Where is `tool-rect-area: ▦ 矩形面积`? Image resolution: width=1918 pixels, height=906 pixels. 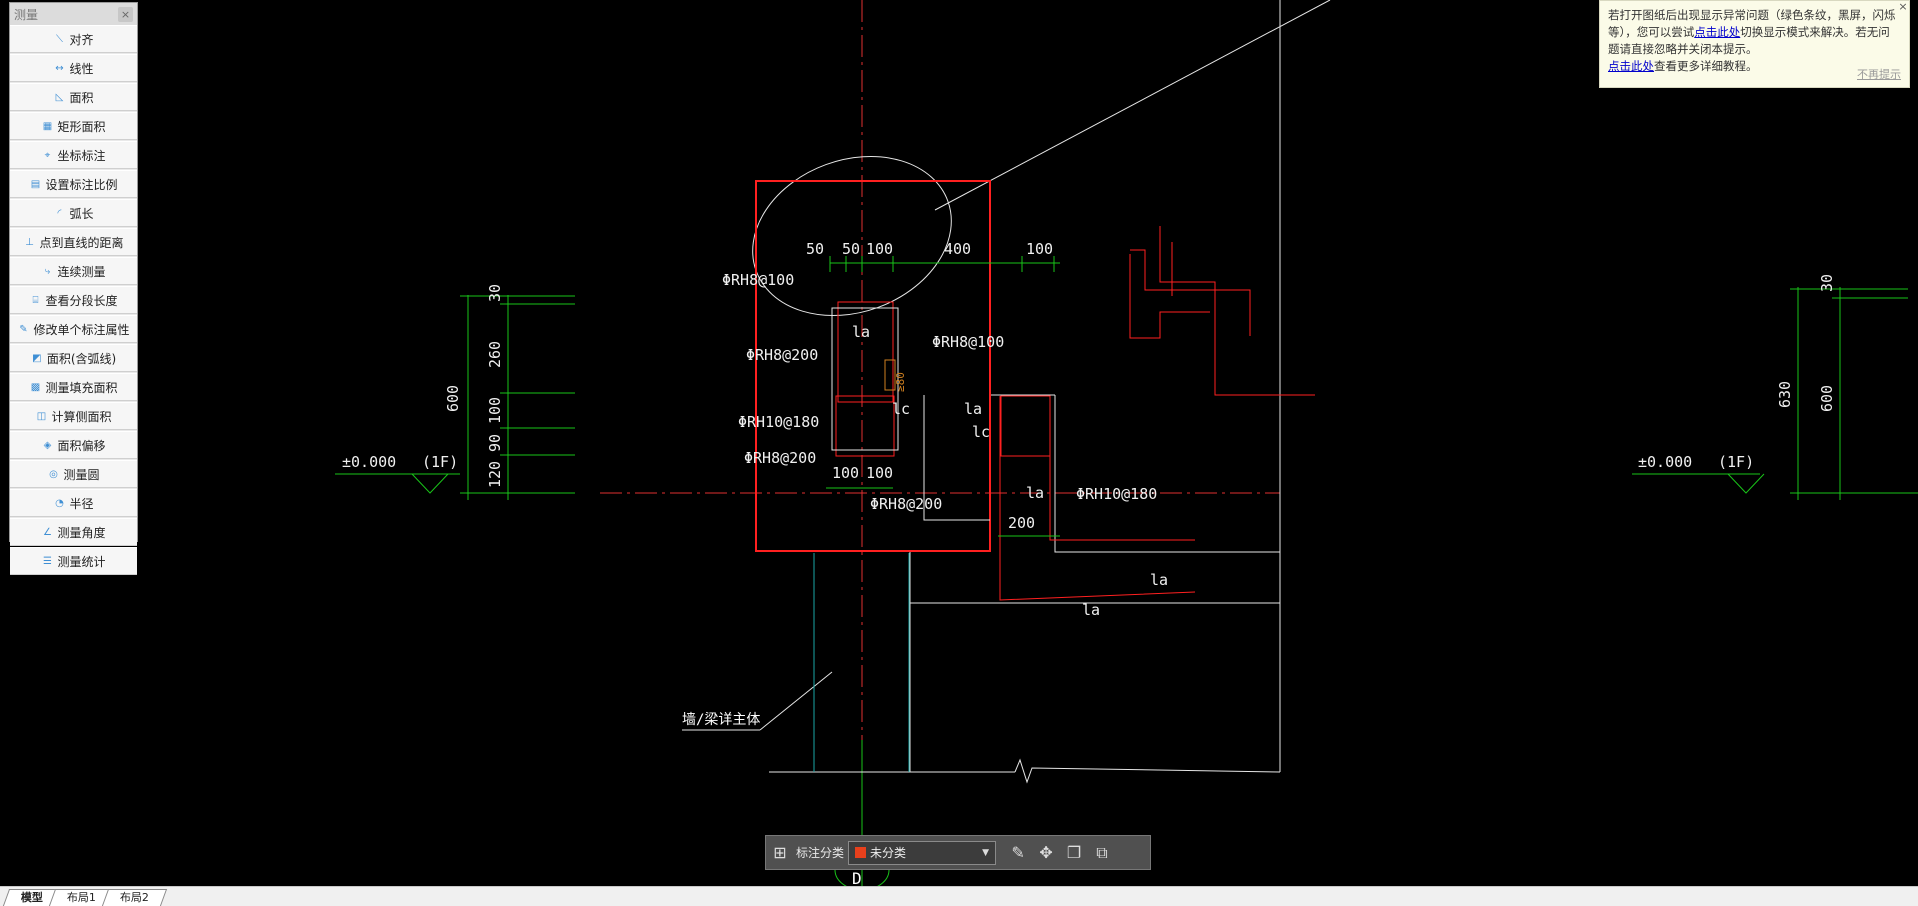 tool-rect-area: ▦ 矩形面积 is located at coordinates (73, 126).